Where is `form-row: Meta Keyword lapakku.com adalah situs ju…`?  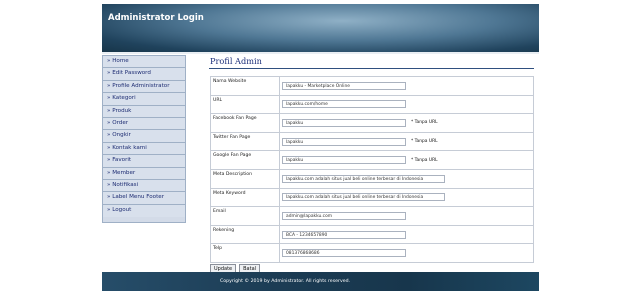
form-row: Meta Keyword lapakku.com adalah situs ju… is located at coordinates (372, 197).